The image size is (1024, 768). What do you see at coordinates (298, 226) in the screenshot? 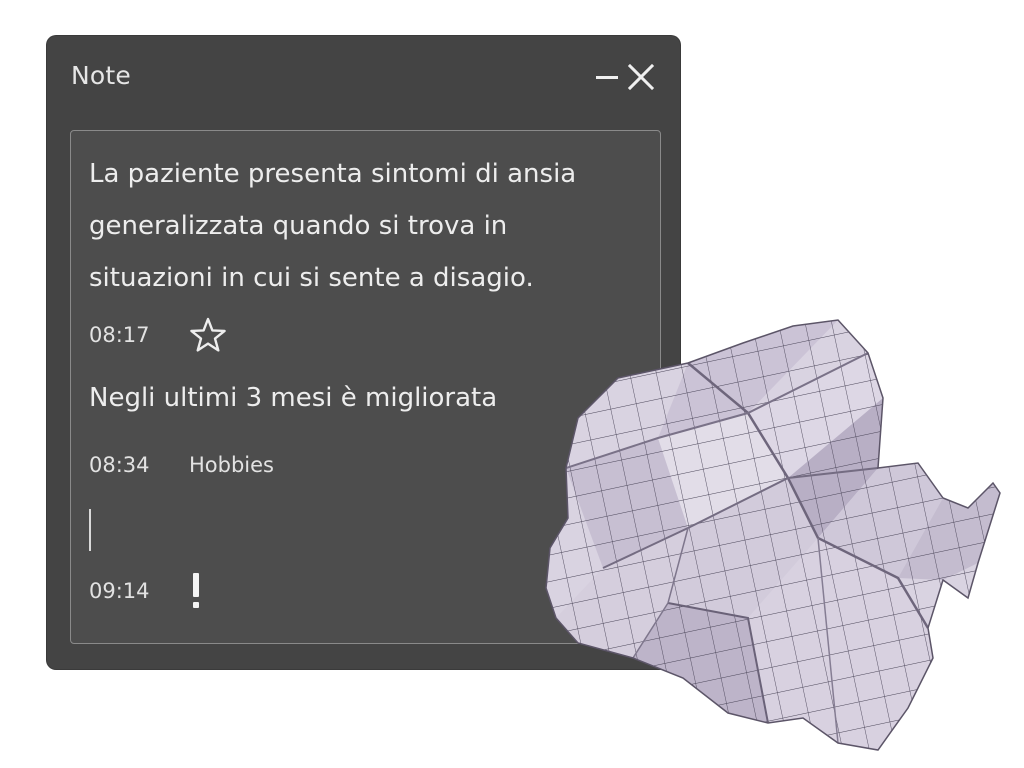
I see `note-line: generalizzata quando si trova in` at bounding box center [298, 226].